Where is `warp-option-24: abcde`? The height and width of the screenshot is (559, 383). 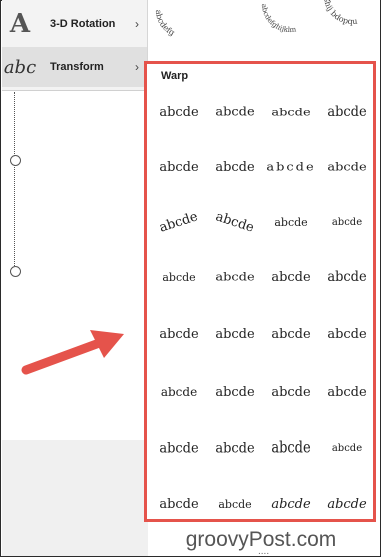 warp-option-24: abcde is located at coordinates (347, 392).